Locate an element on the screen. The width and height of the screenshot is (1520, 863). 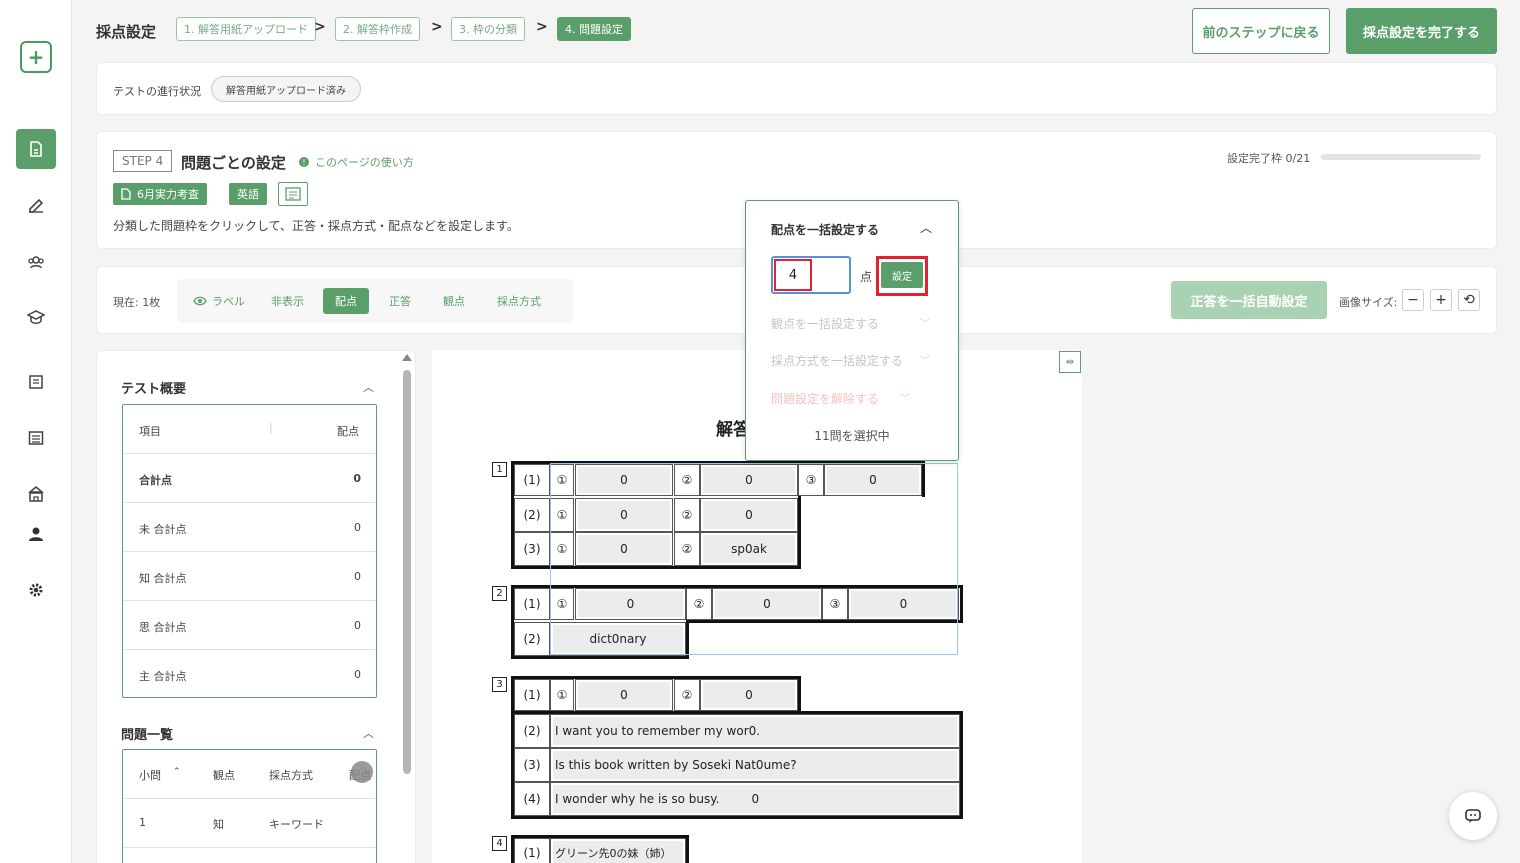
sidebar-item-edit is located at coordinates (36, 205).